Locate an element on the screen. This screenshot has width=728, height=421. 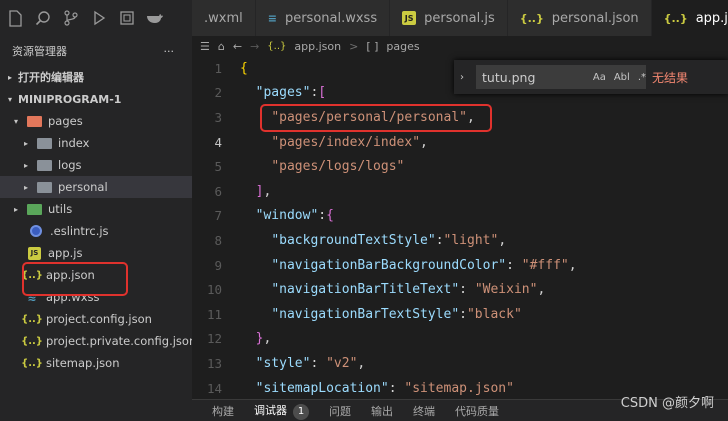
tree-item-utils: ▸ utils is located at coordinates (96, 209).